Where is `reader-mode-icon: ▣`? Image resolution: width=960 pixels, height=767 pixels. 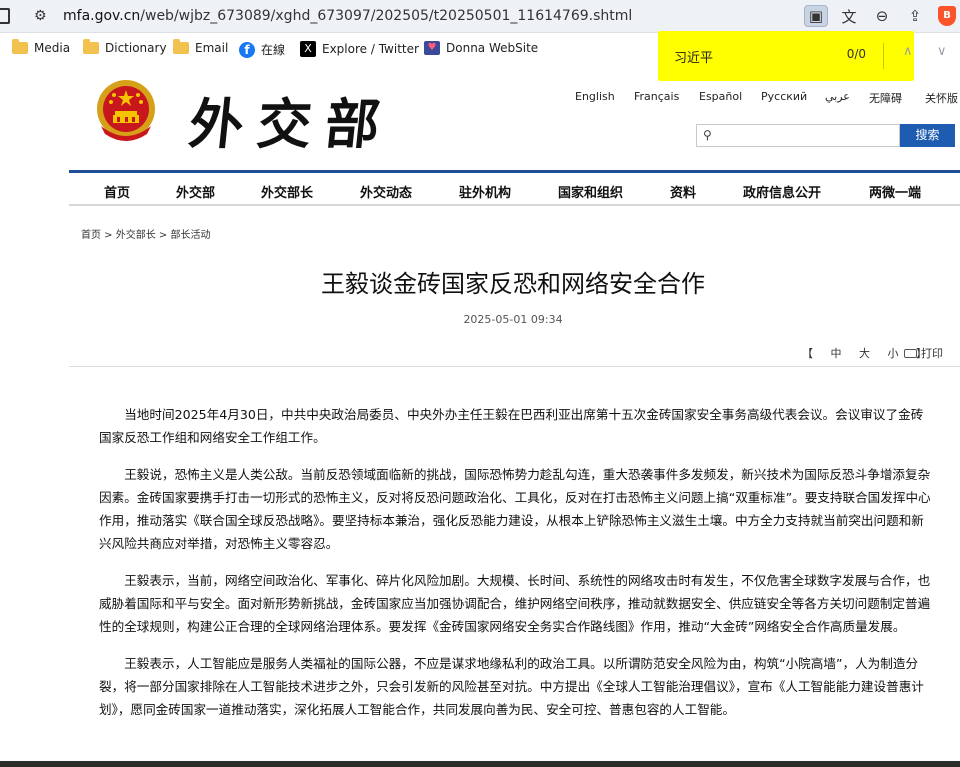
reader-mode-icon: ▣ is located at coordinates (816, 16).